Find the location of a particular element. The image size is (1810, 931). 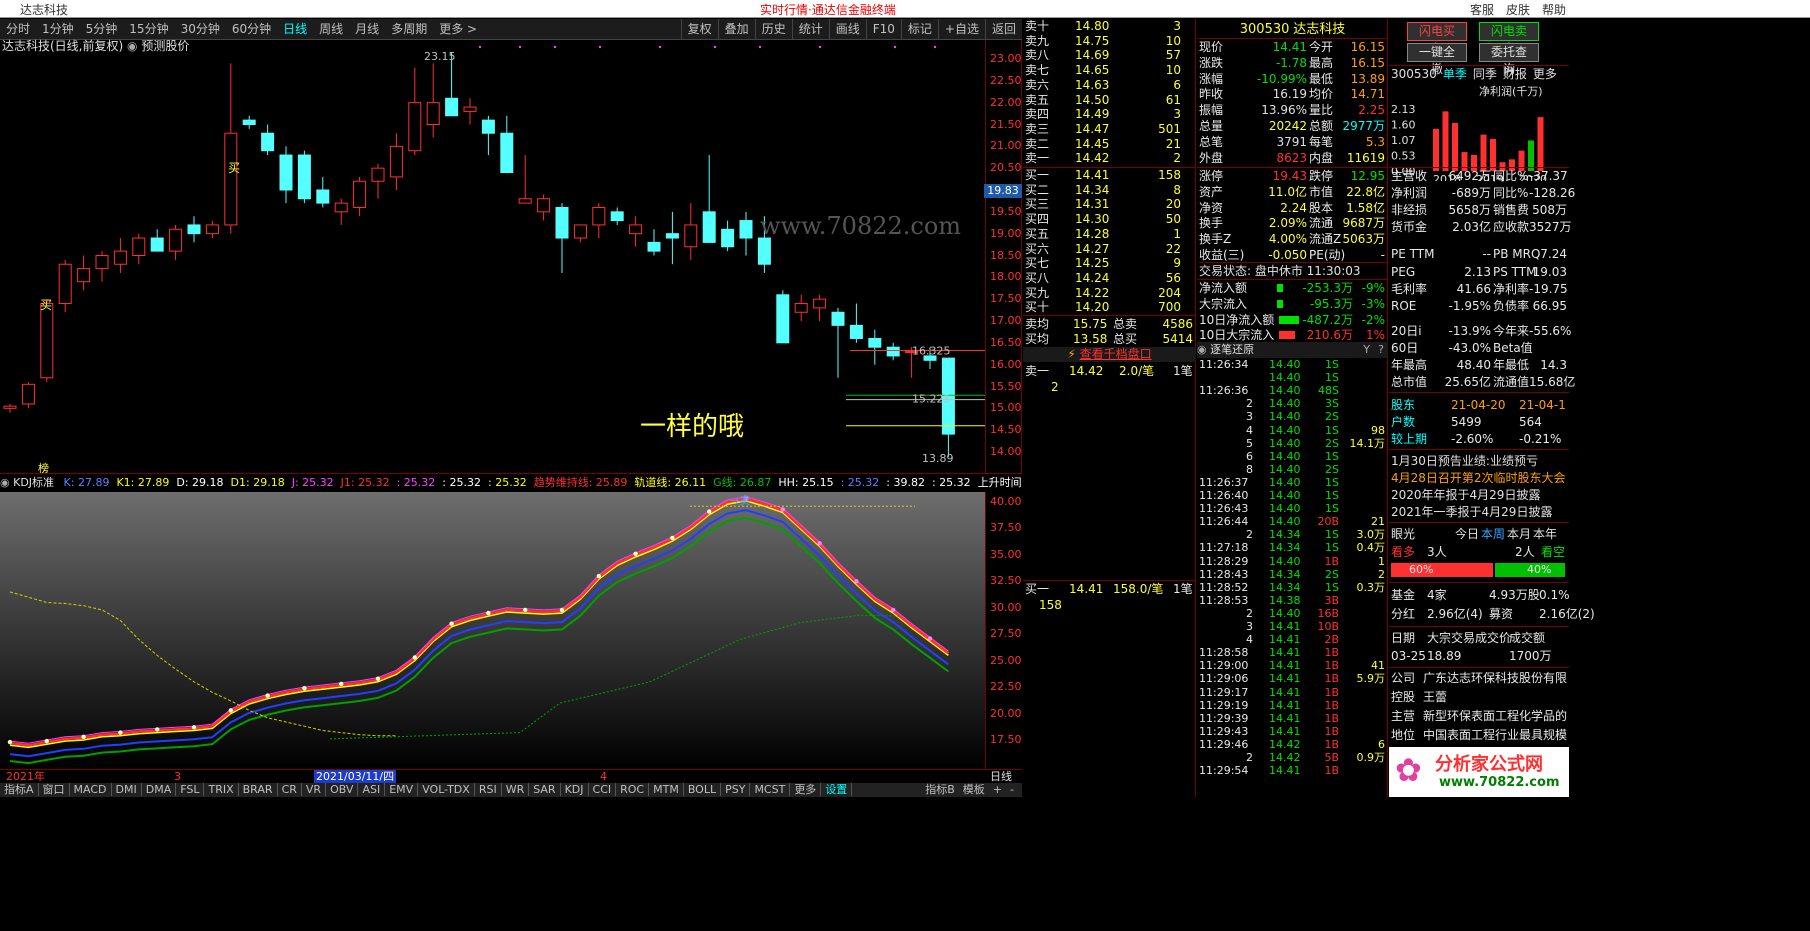

news-item: 4月28日召开第2次临时股东大会 is located at coordinates (1480, 478).